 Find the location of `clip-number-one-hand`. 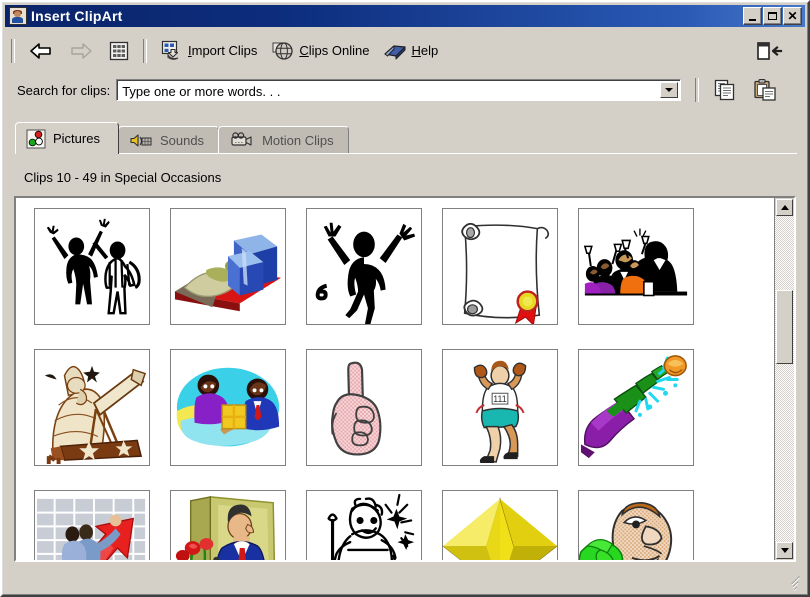

clip-number-one-hand is located at coordinates (364, 407).